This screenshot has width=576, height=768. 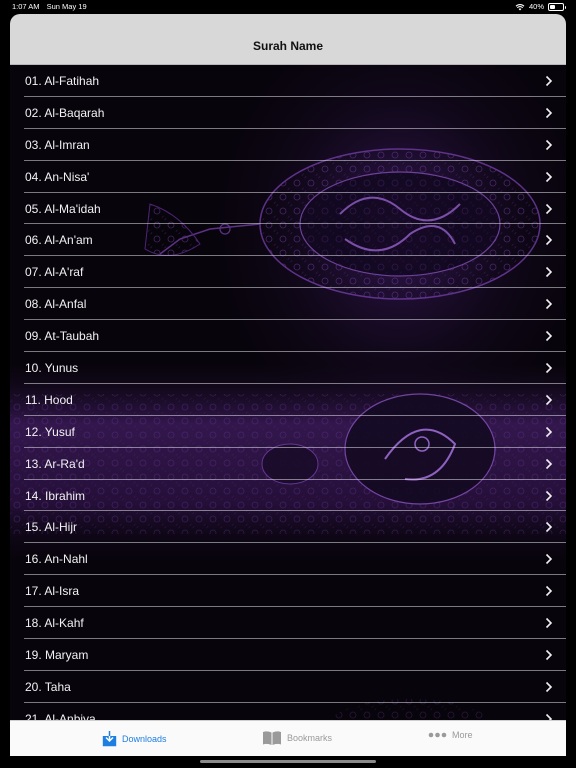 I want to click on home-indicator, so click(x=288, y=761).